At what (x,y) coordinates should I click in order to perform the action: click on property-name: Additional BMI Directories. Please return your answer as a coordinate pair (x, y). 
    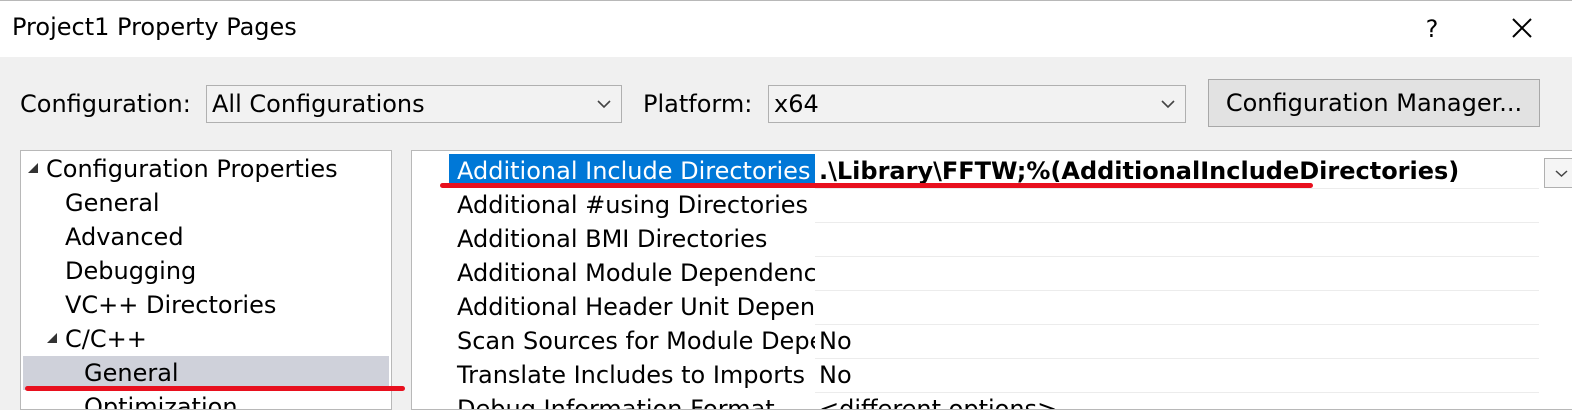
    Looking at the image, I should click on (632, 239).